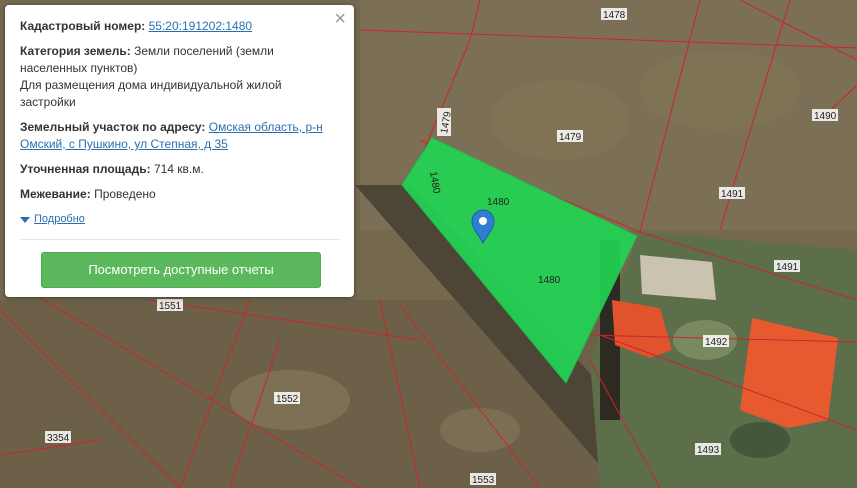 This screenshot has height=488, width=857. What do you see at coordinates (732, 194) in the screenshot?
I see `parcel-label-1491-upper: 1491` at bounding box center [732, 194].